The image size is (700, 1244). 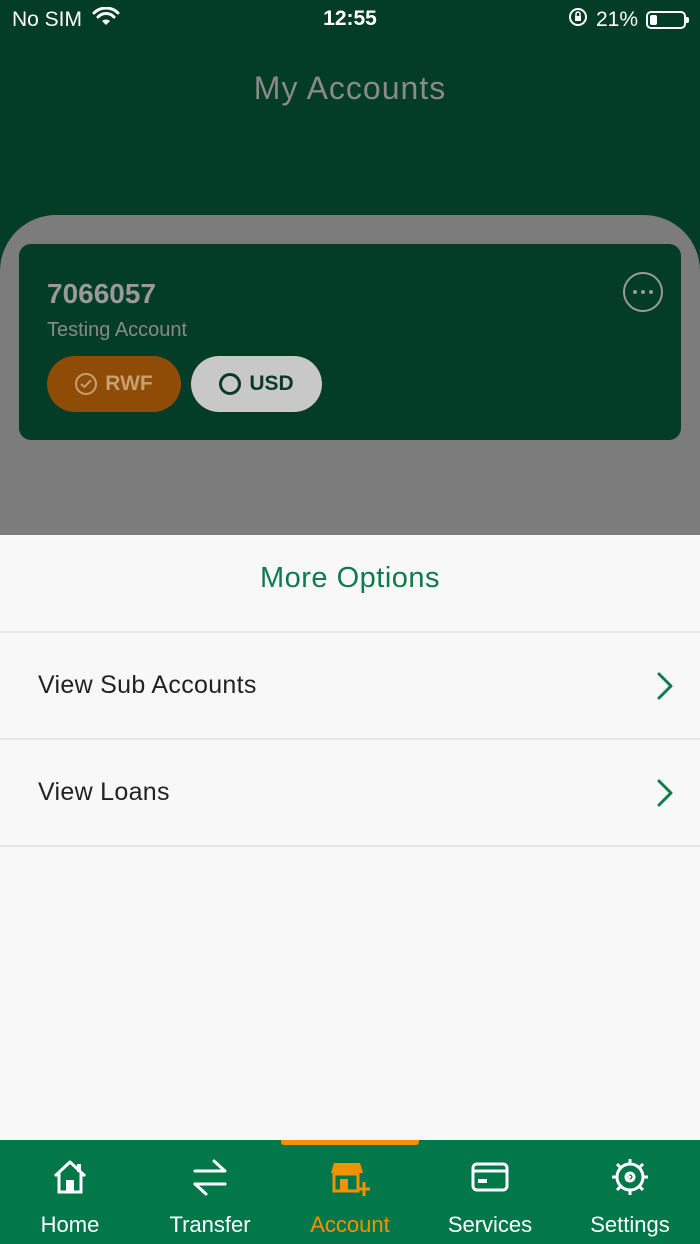 What do you see at coordinates (490, 1224) in the screenshot?
I see `tab-label: Services` at bounding box center [490, 1224].